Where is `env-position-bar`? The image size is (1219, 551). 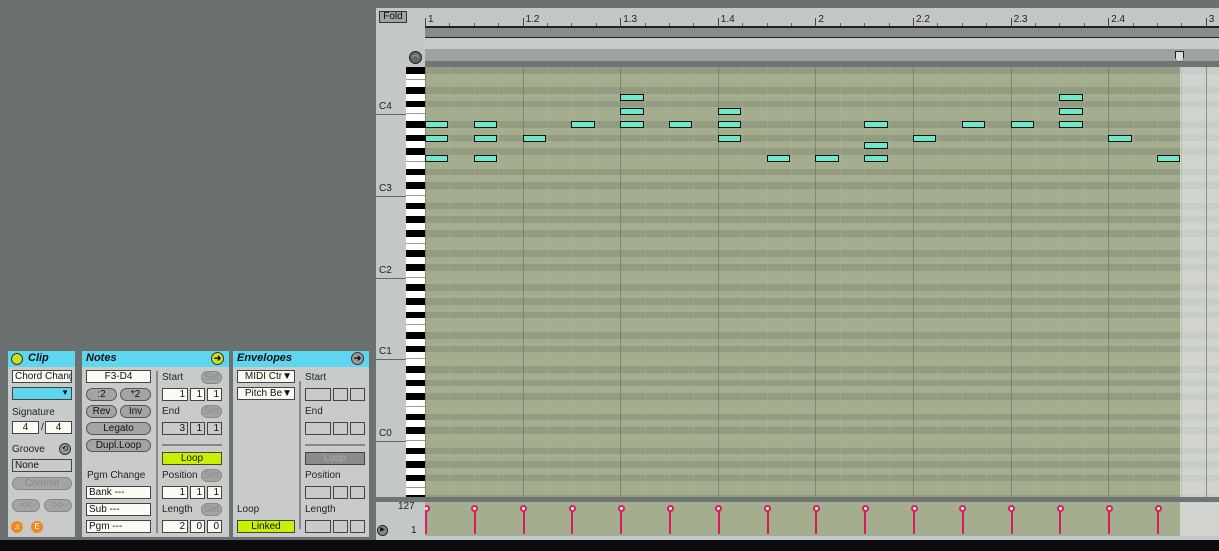
env-position-bar is located at coordinates (318, 492).